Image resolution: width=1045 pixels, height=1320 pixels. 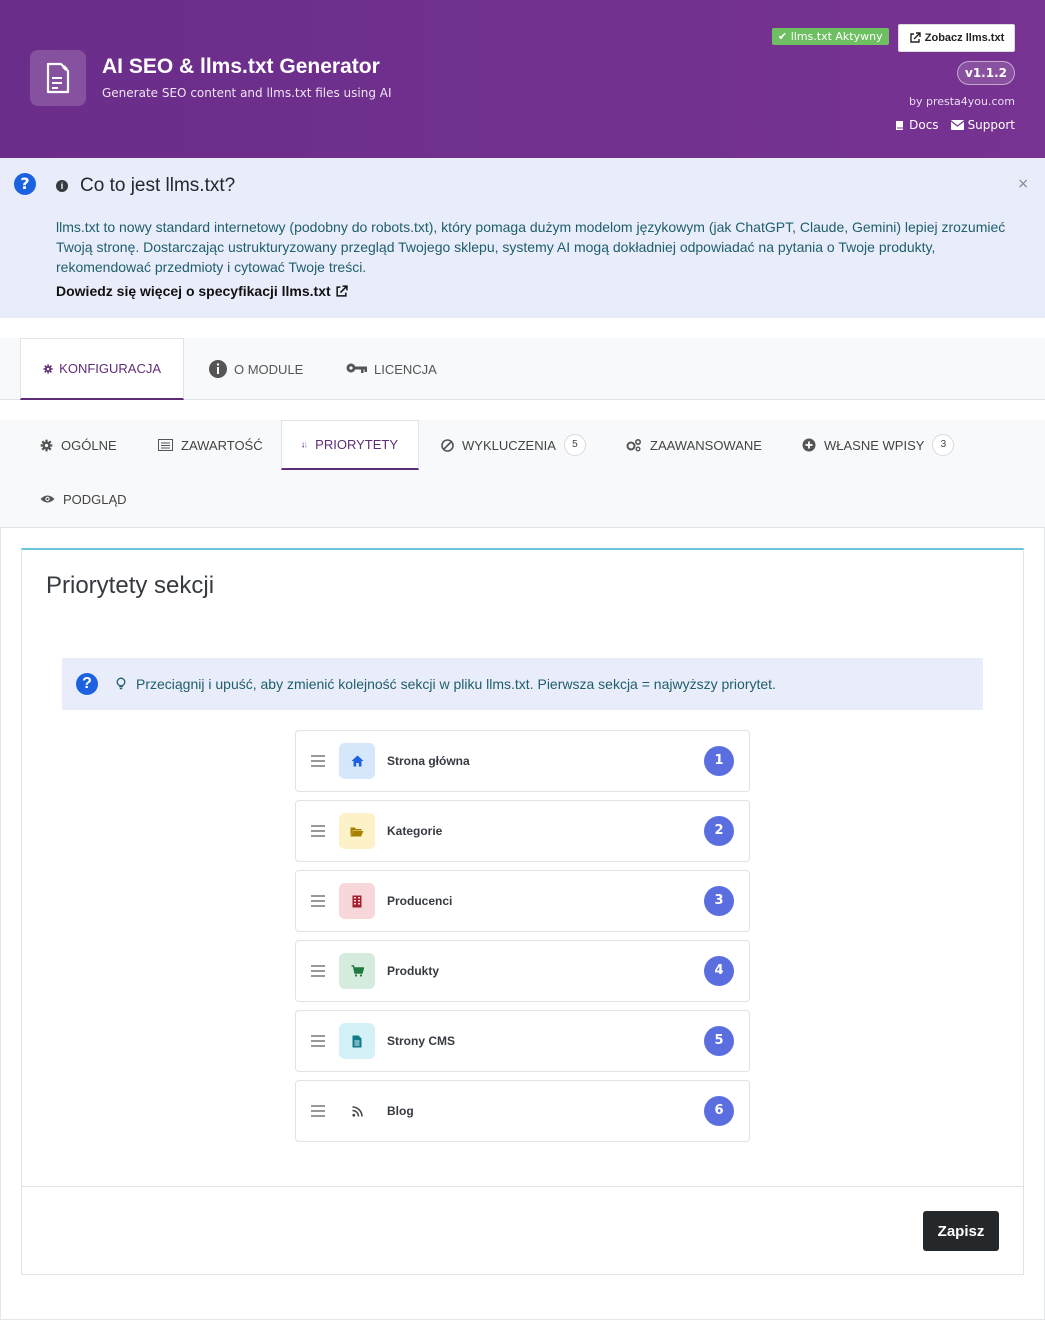 What do you see at coordinates (447, 445) in the screenshot?
I see `ban-icon` at bounding box center [447, 445].